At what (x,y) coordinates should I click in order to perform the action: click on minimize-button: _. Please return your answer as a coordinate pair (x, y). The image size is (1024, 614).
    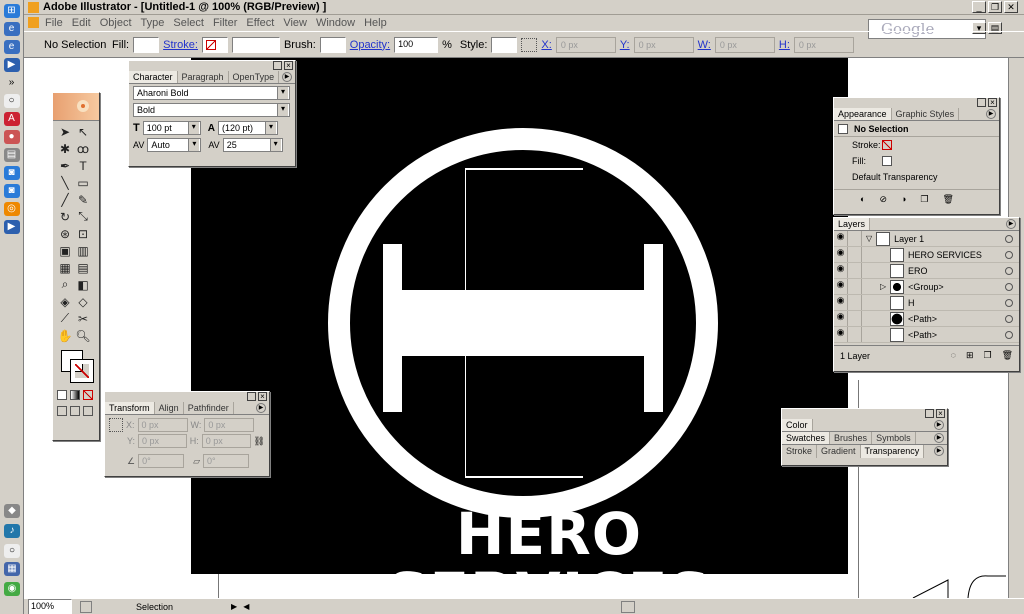
    Looking at the image, I should click on (979, 7).